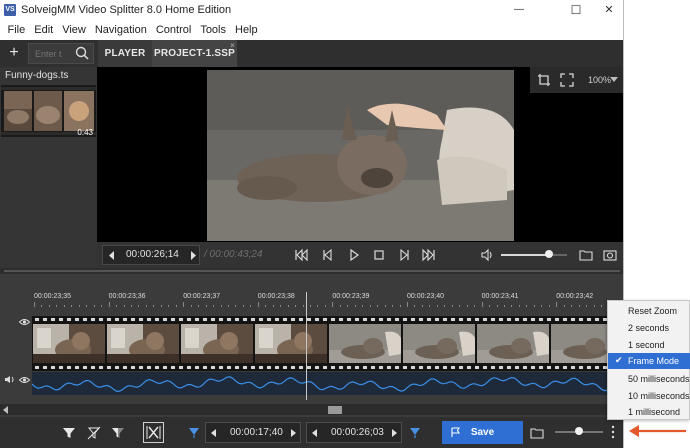 The image size is (690, 448). What do you see at coordinates (548, 254) in the screenshot?
I see `volume-knob` at bounding box center [548, 254].